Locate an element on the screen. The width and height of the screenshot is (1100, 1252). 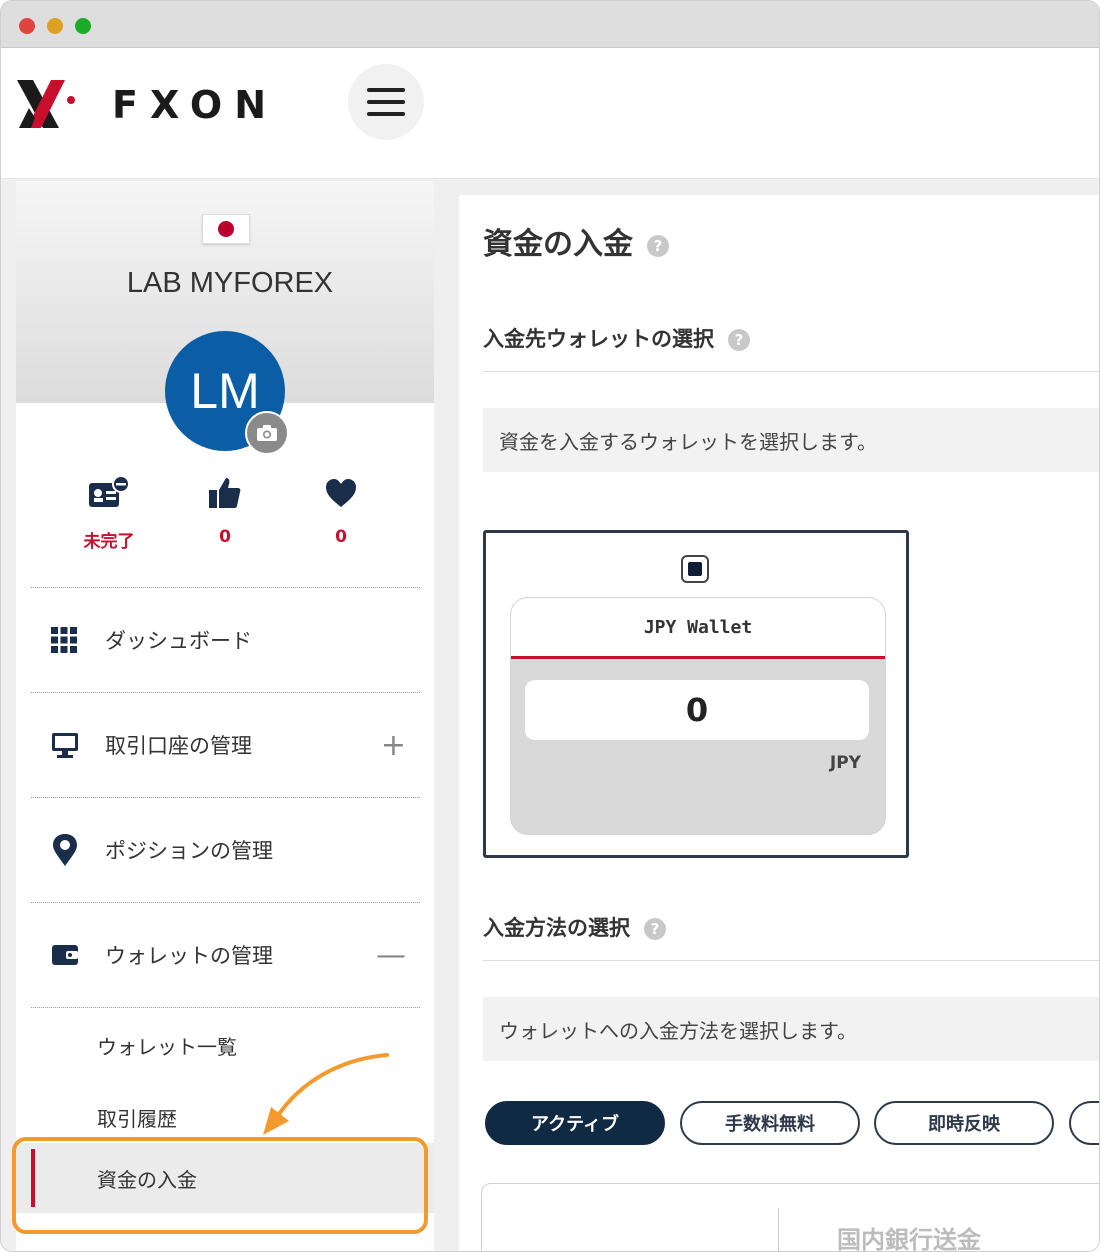
callout-highlight-box is located at coordinates (220, 1185).